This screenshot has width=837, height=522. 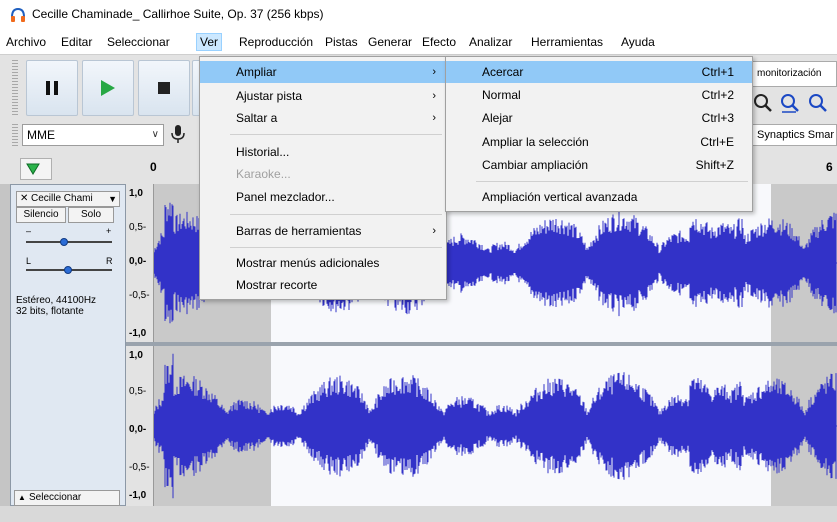 I want to click on zoom-selection-icon, so click(x=790, y=103).